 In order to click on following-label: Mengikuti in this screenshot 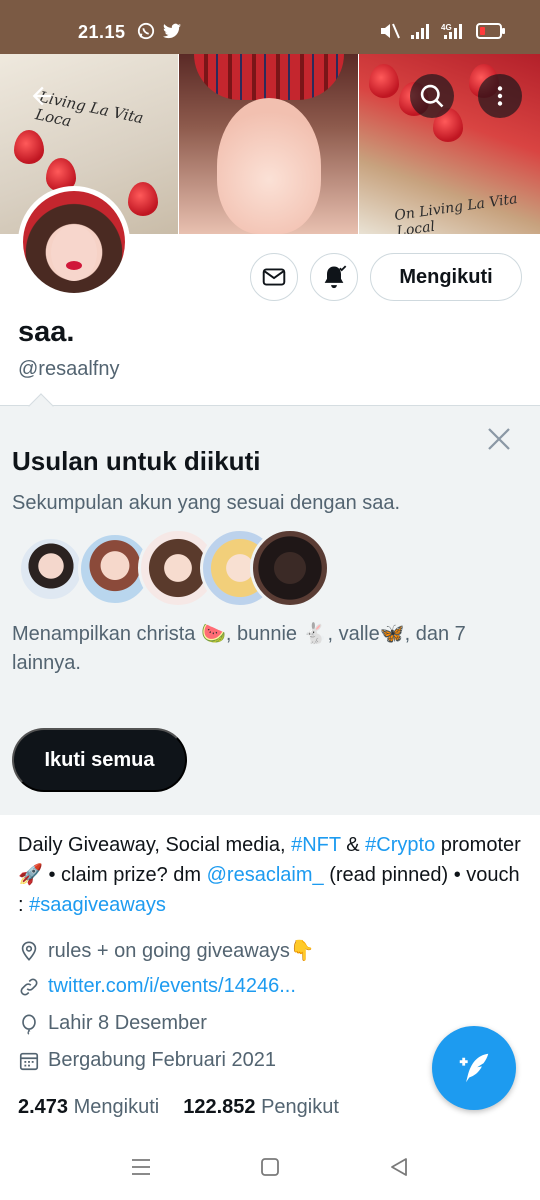, I will do `click(116, 1107)`.